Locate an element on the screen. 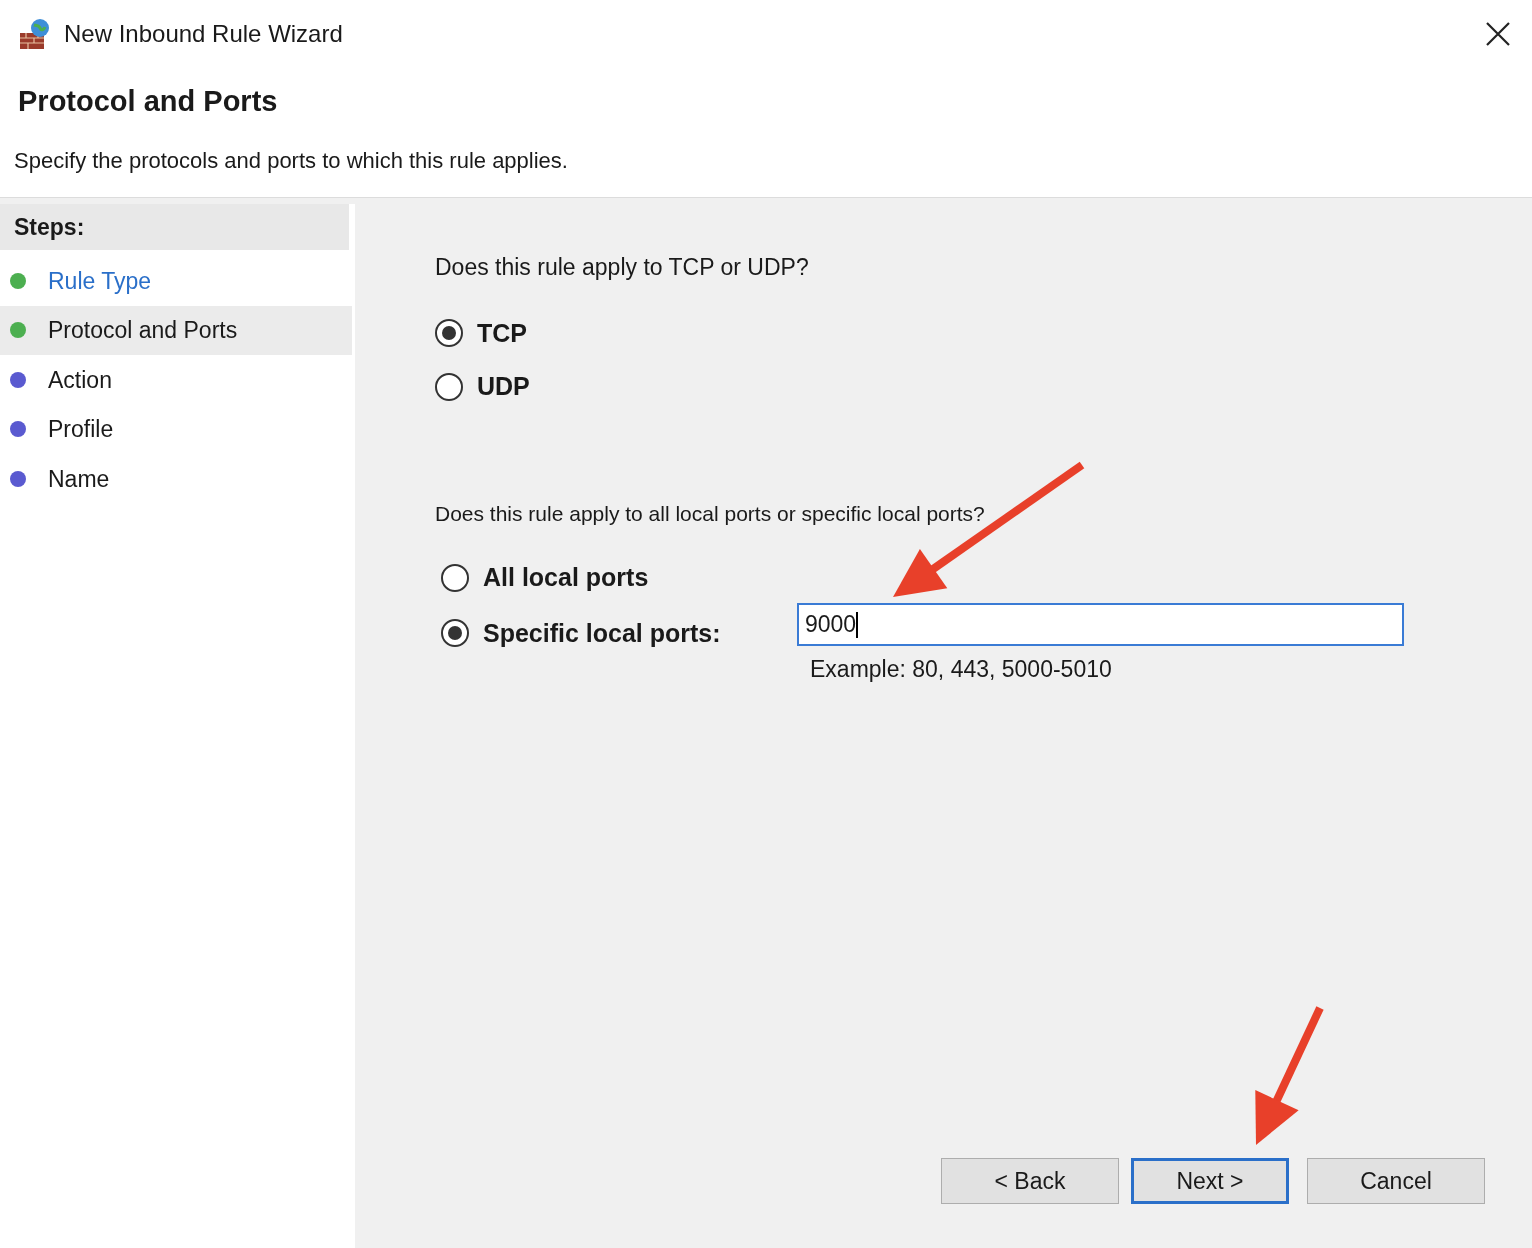  page-heading: Protocol and Ports is located at coordinates (148, 101).